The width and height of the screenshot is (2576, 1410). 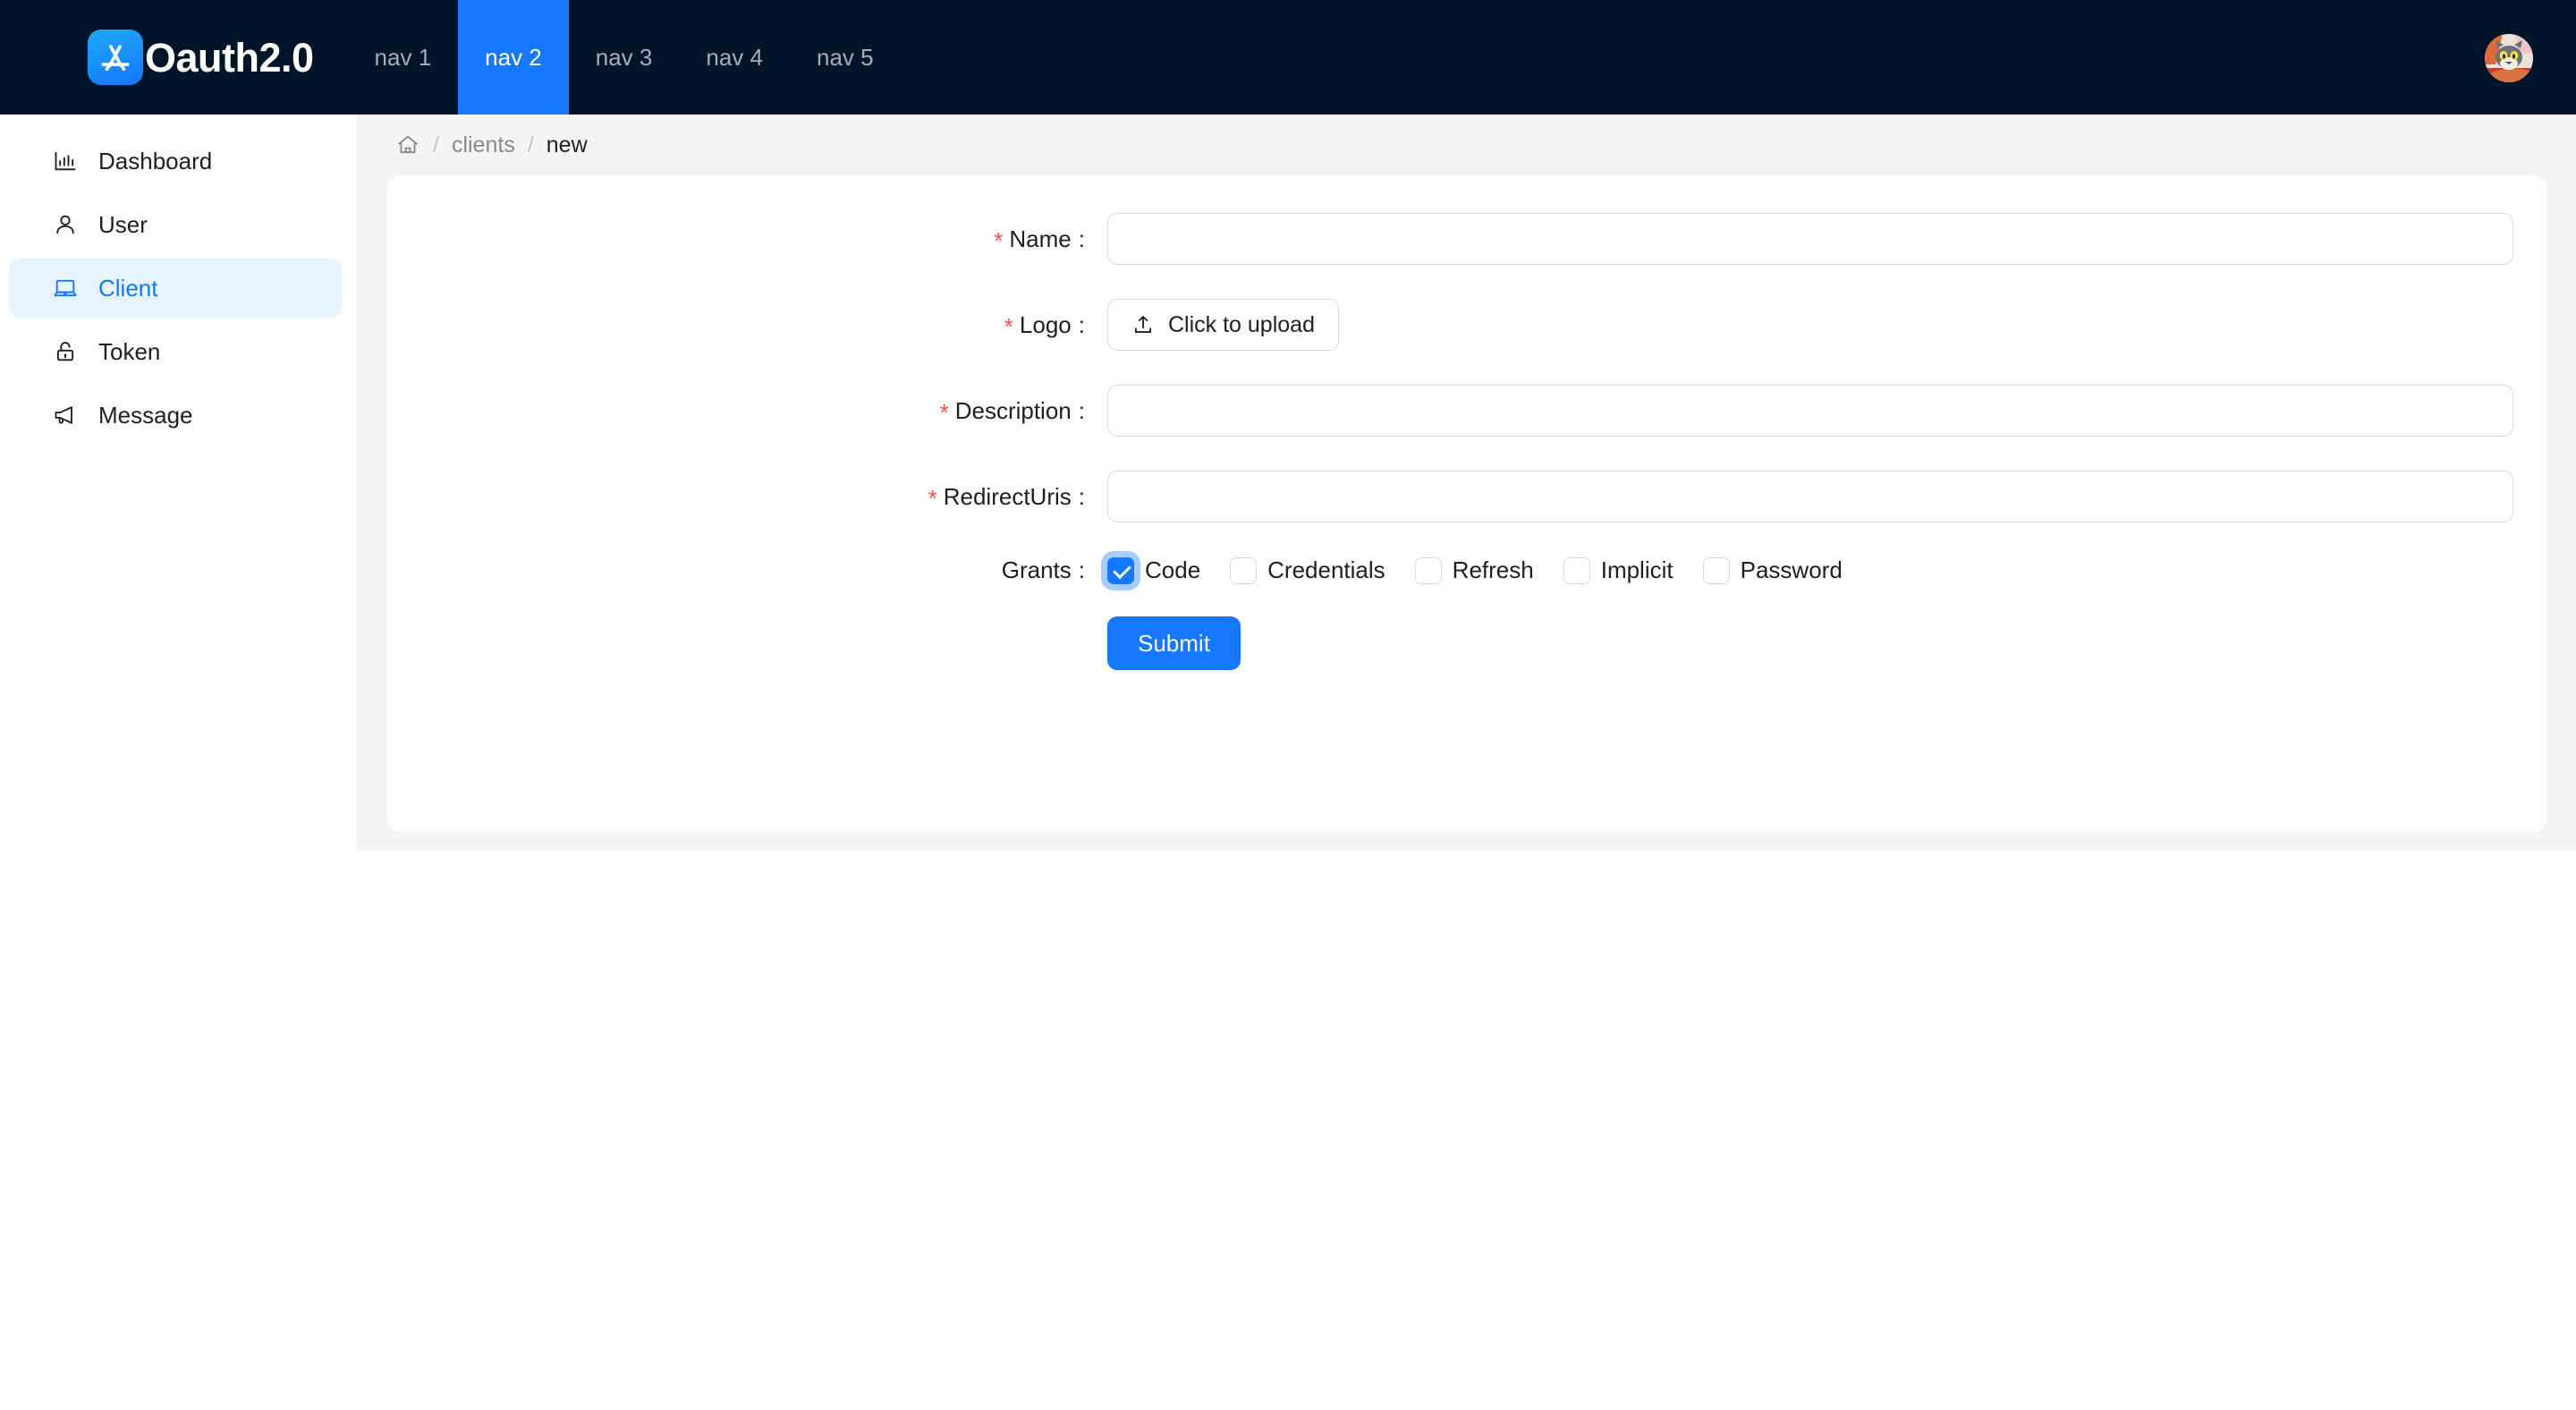 What do you see at coordinates (1637, 569) in the screenshot?
I see `checkbox-label: Implicit` at bounding box center [1637, 569].